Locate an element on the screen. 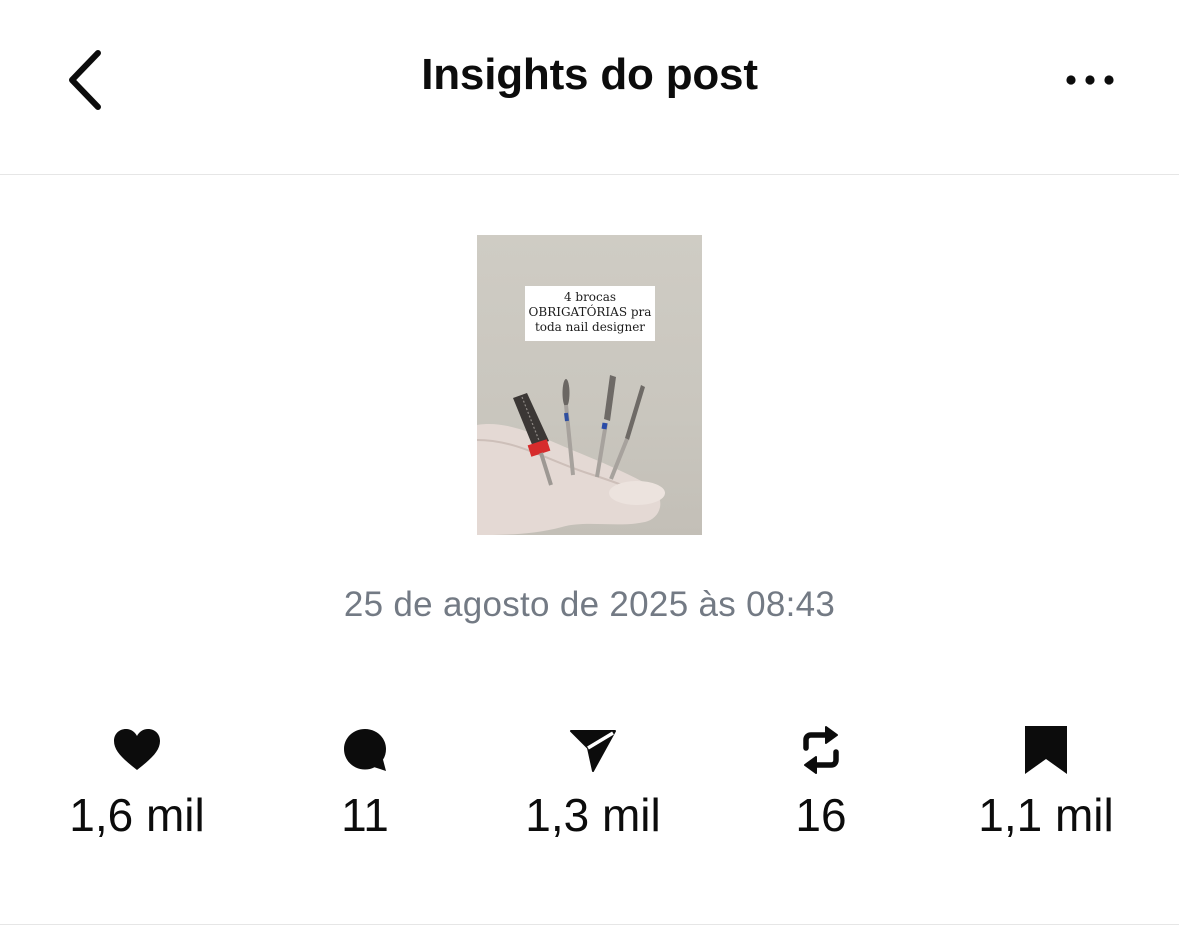  caption-line: toda nail designer is located at coordinates (590, 327).